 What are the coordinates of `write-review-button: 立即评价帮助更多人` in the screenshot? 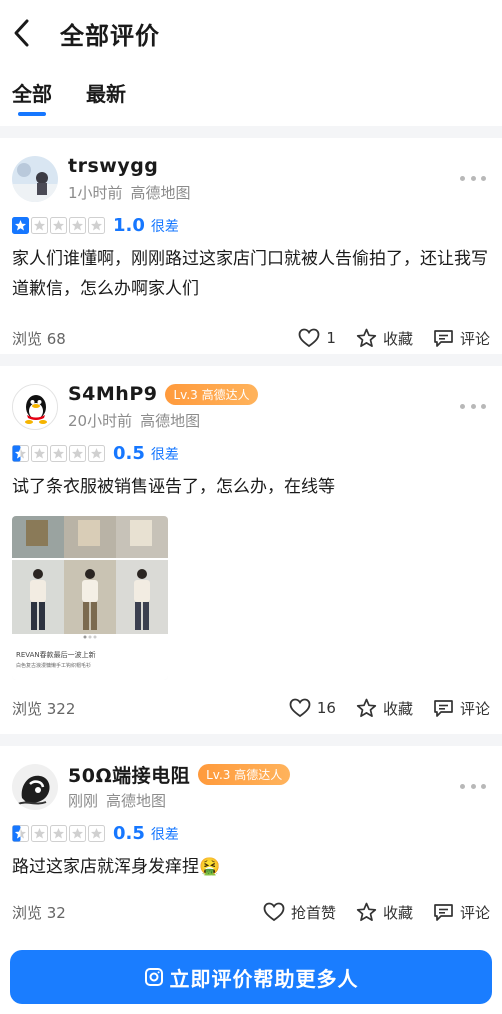 It's located at (251, 977).